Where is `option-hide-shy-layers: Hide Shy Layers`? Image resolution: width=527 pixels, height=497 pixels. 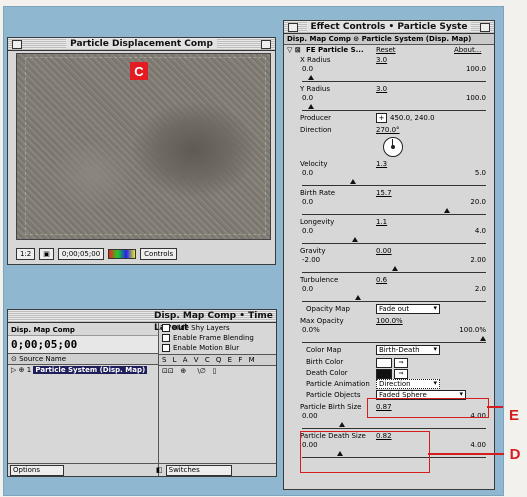
option-hide-shy-layers: Hide Shy Layers is located at coordinates (217, 328).